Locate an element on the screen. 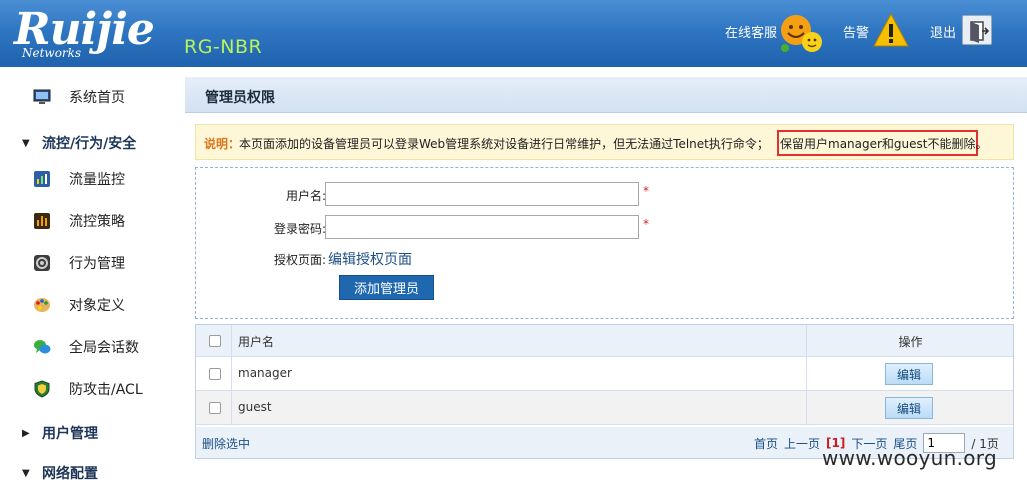 This screenshot has width=1027, height=486. row-username: guest is located at coordinates (255, 406).